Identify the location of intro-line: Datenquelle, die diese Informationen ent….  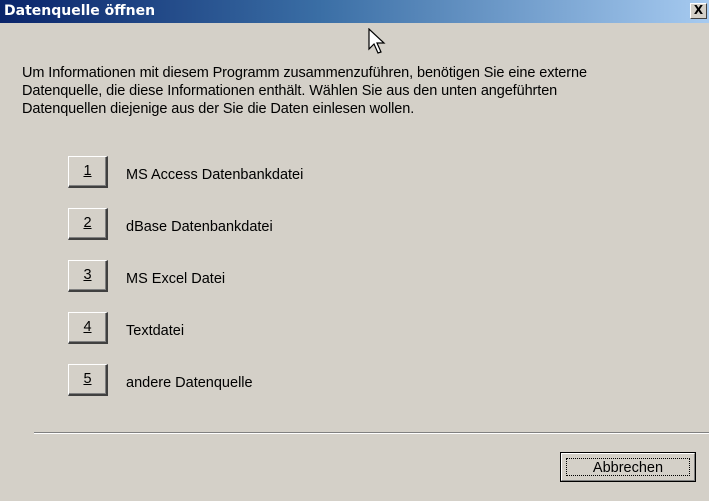
(290, 91).